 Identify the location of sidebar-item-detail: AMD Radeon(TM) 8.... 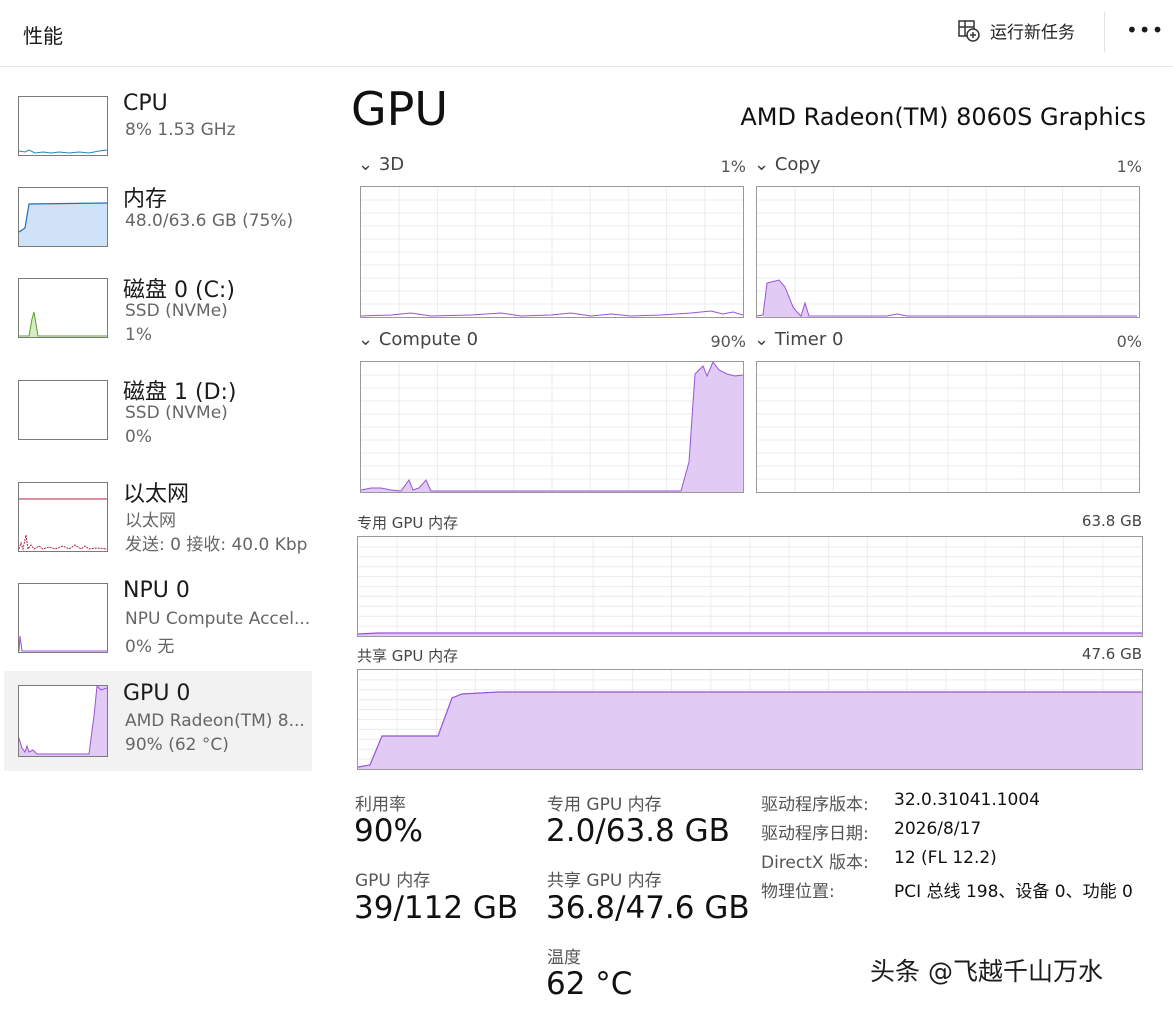
(215, 721).